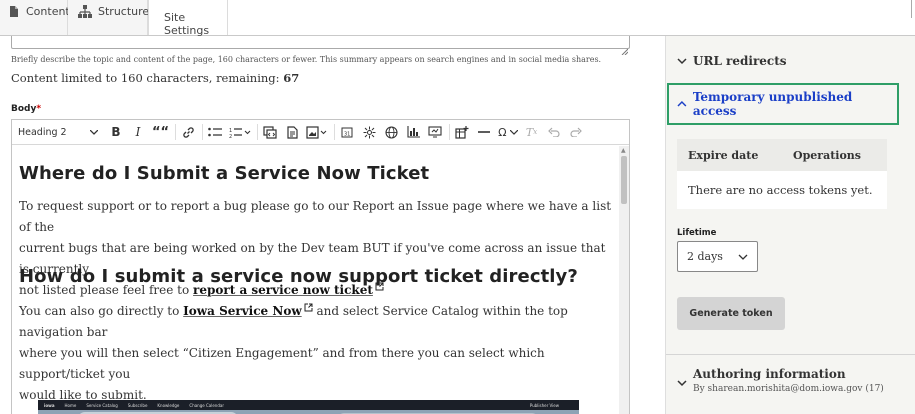 The height and width of the screenshot is (414, 915). I want to click on screenshot-nav-item: Service Catalog, so click(102, 405).